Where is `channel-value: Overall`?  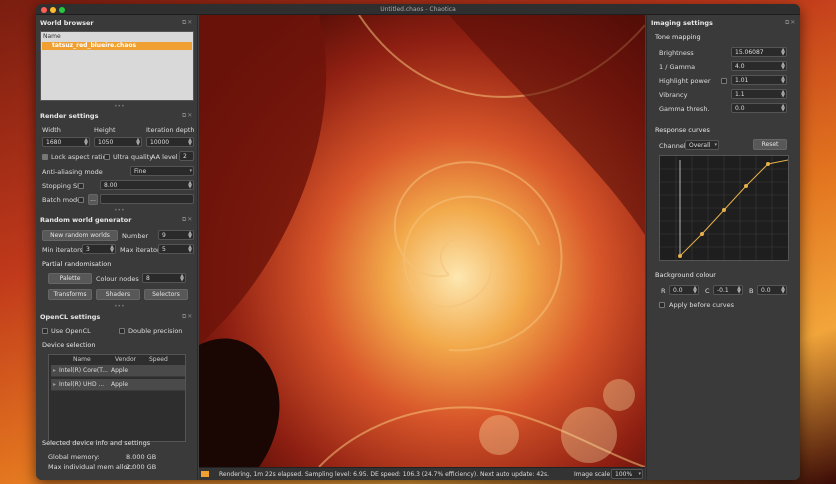
channel-value: Overall is located at coordinates (700, 145).